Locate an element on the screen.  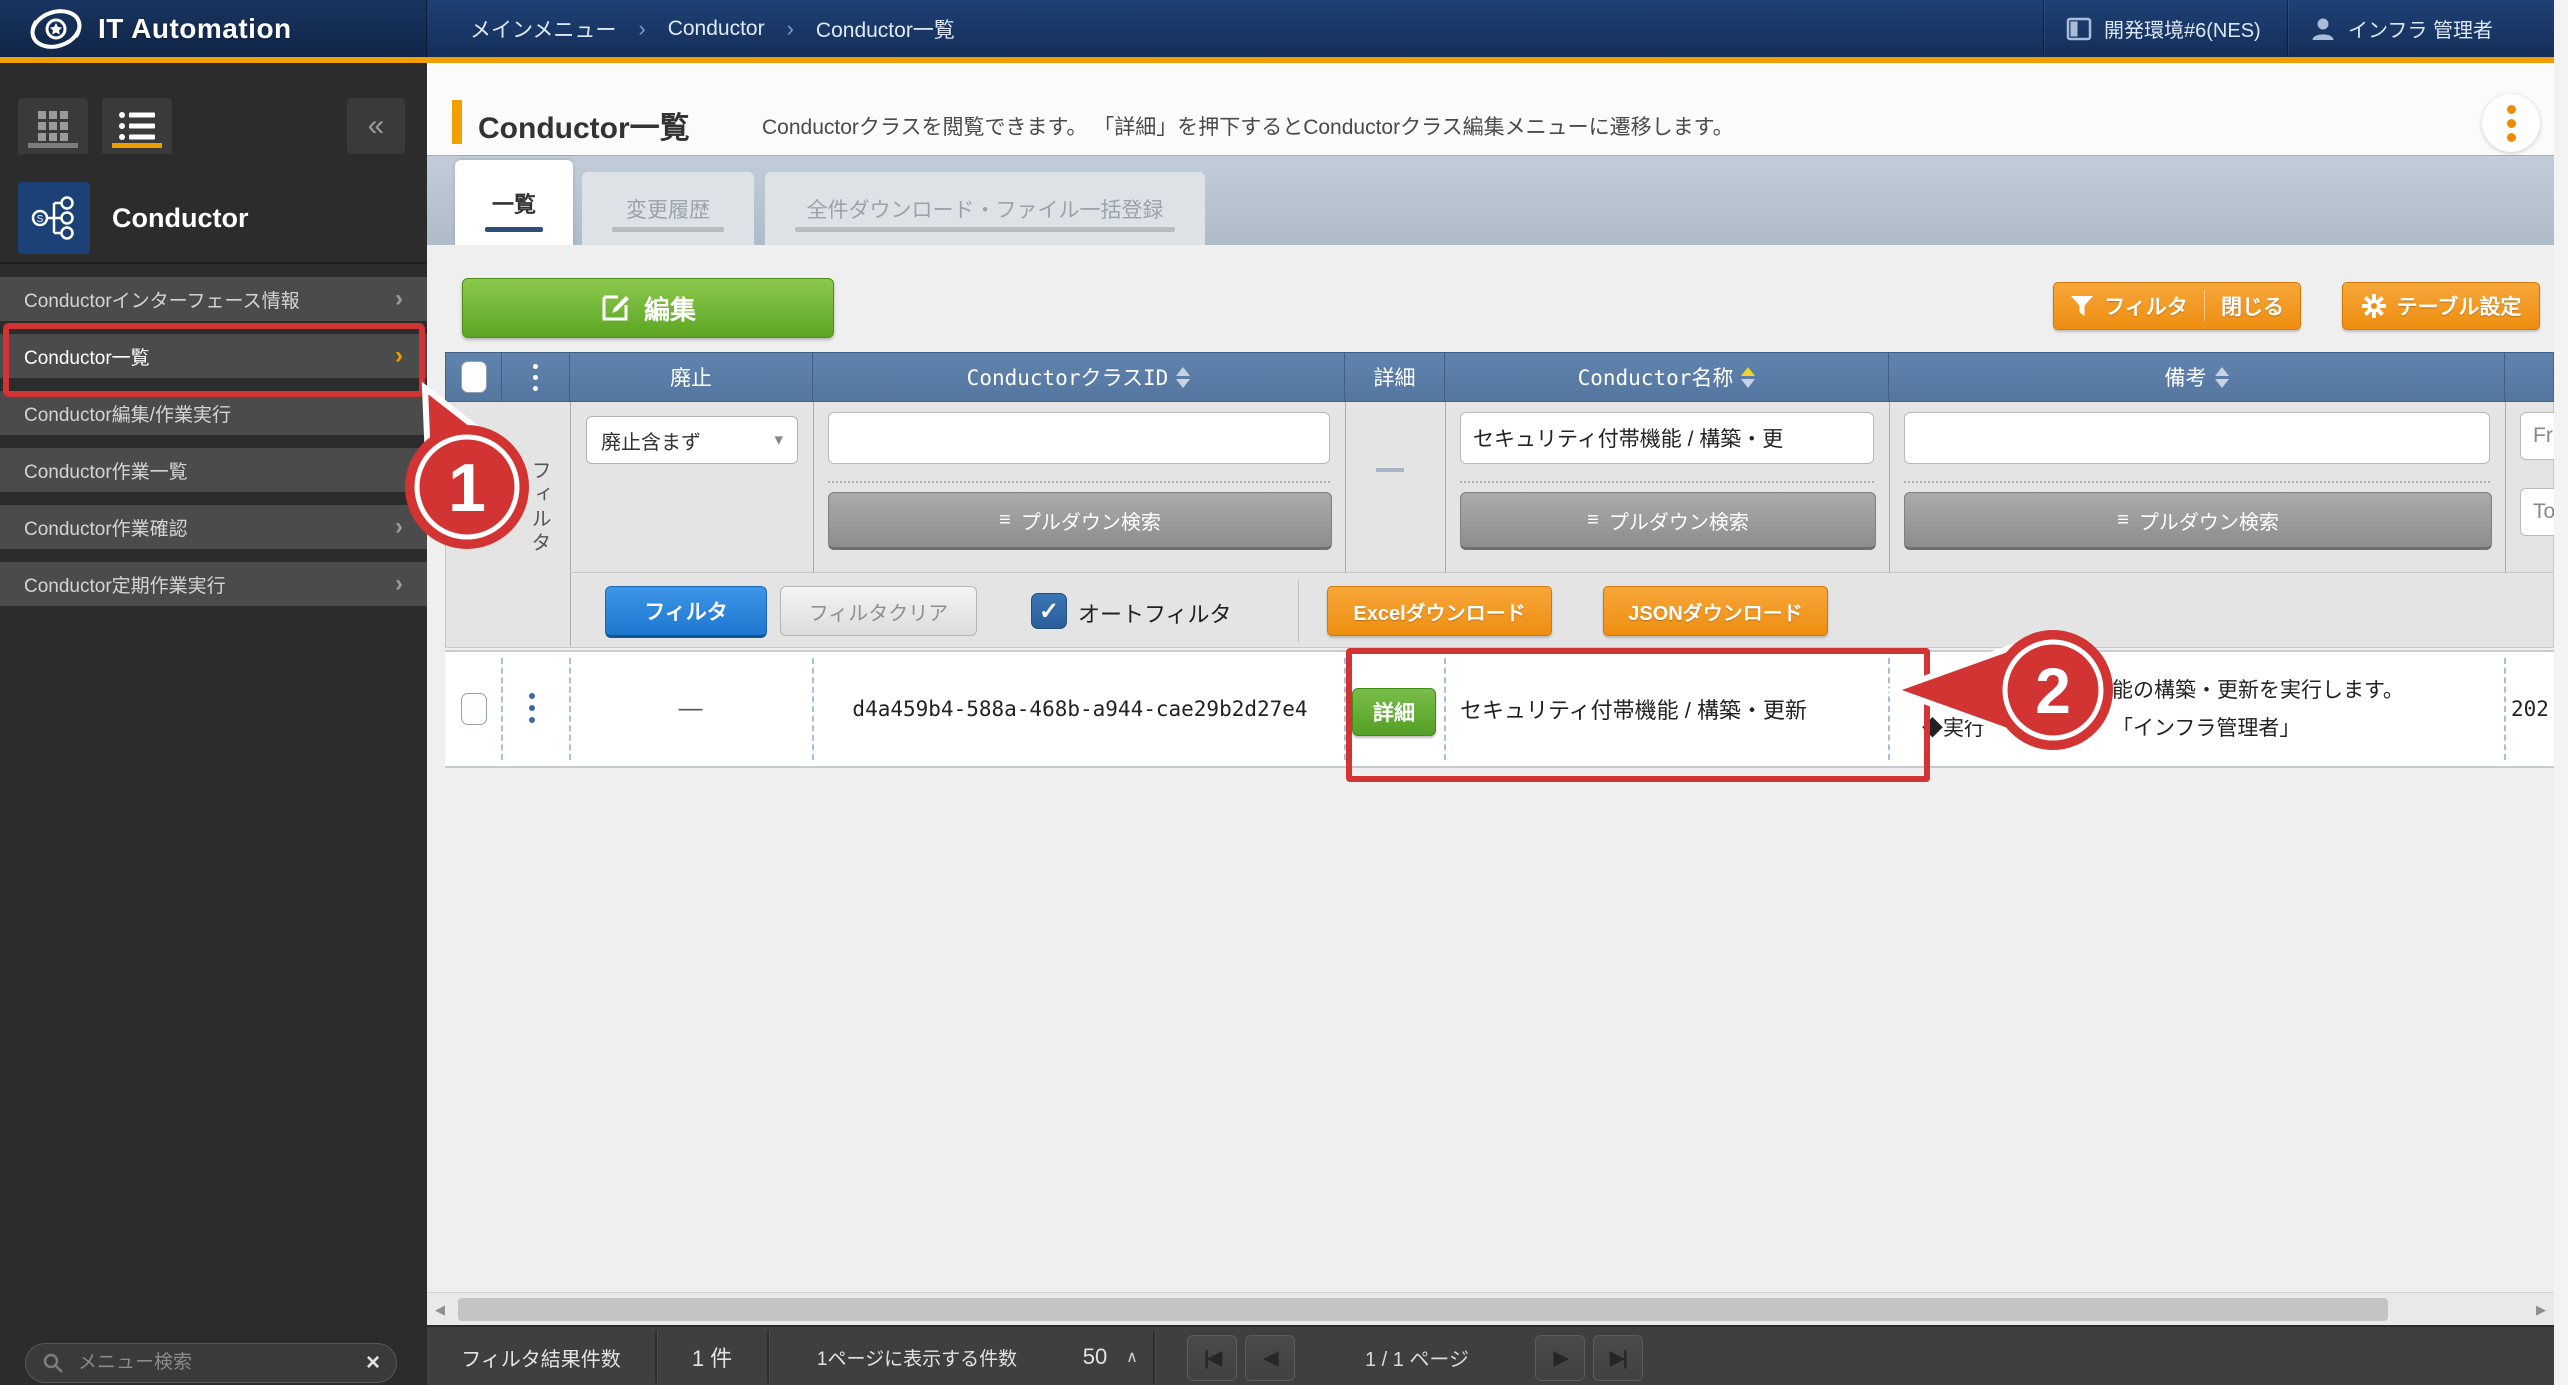
breadcrumb-conductor-list: Conductor一覧 is located at coordinates (885, 30).